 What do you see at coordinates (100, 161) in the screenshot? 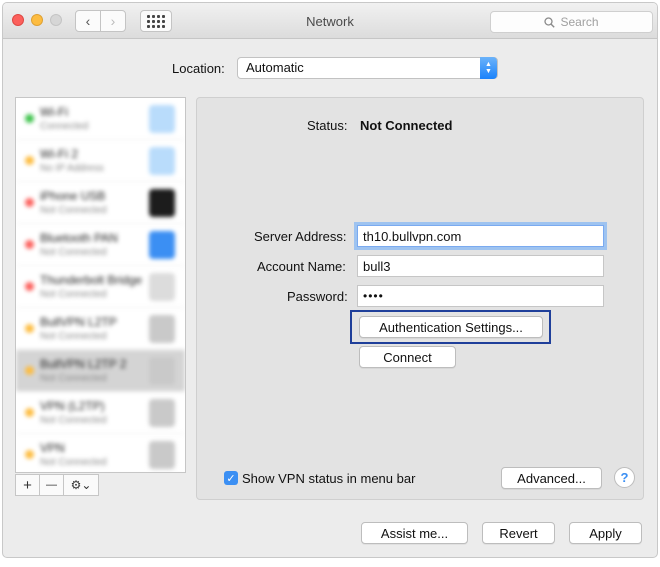
I see `service-list-item: Wi-Fi 2 No IP Address` at bounding box center [100, 161].